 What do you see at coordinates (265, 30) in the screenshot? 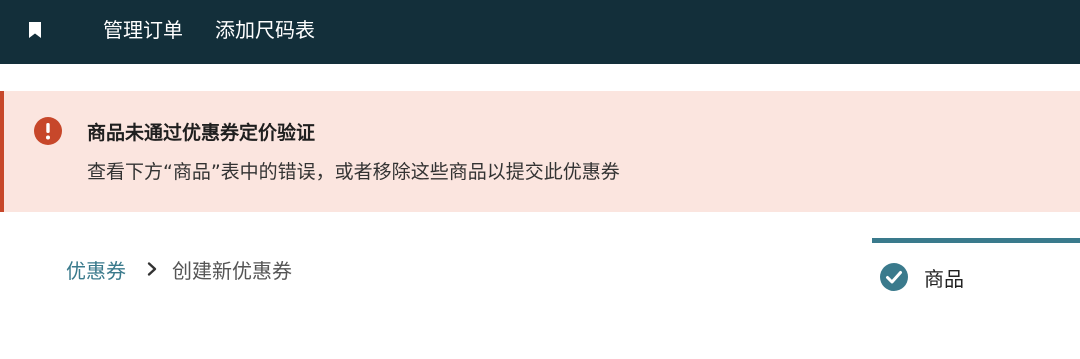
I see `nav-add-size-chart: 添加尺码表` at bounding box center [265, 30].